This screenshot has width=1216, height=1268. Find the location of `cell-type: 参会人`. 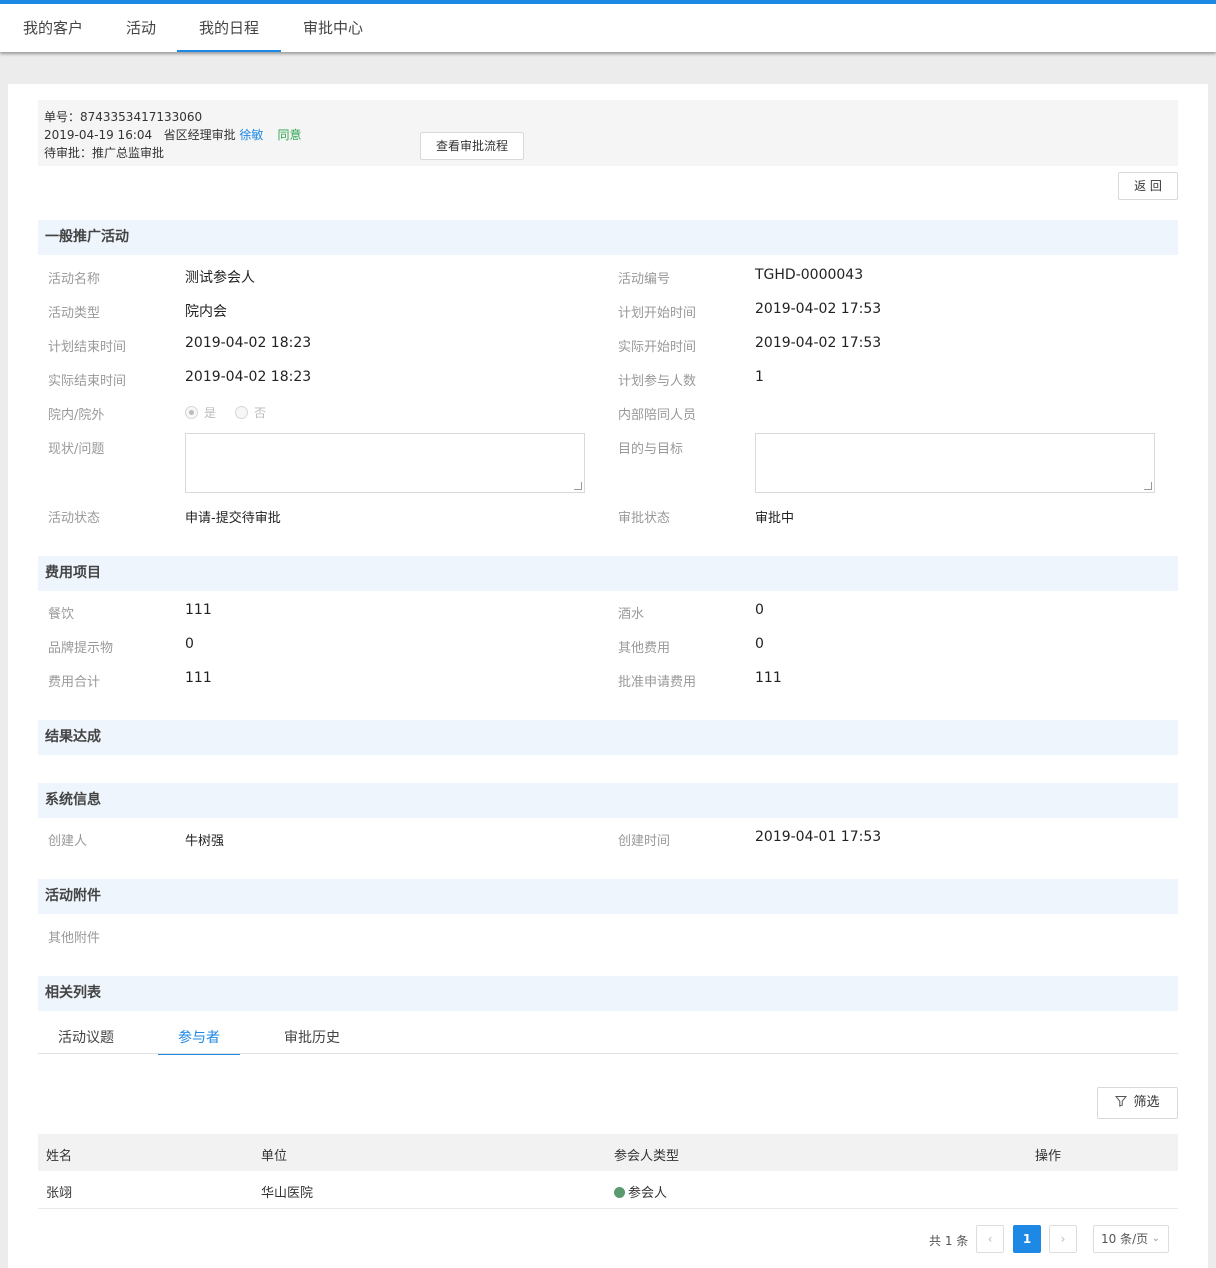

cell-type: 参会人 is located at coordinates (640, 1191).